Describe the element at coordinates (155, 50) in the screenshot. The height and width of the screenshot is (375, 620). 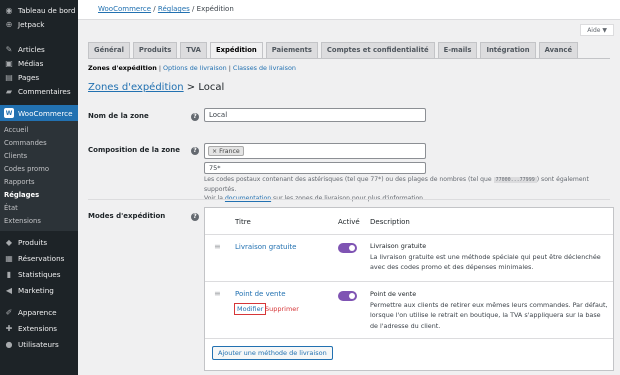
I see `tab-produits: Produits` at that location.